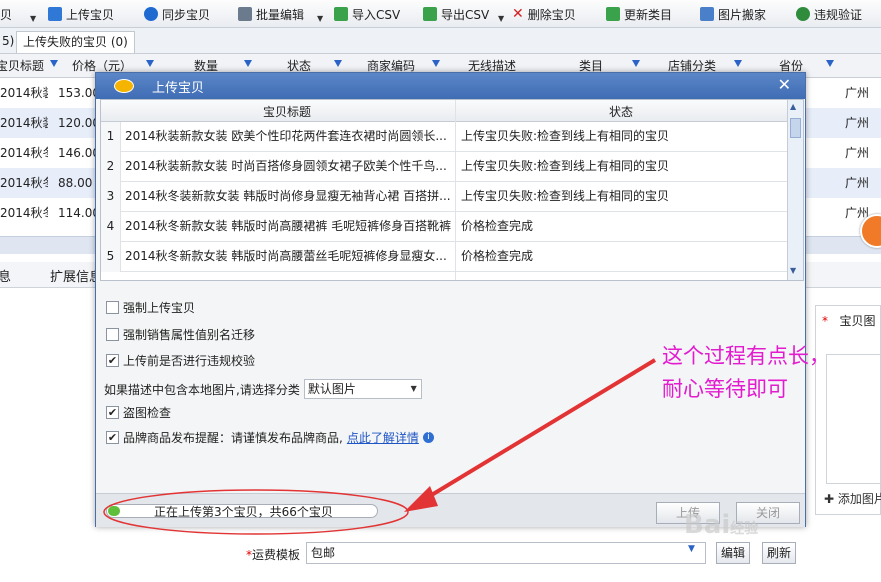 The image size is (881, 582). Describe the element at coordinates (721, 525) in the screenshot. I see `watermark: Bai经验` at that location.